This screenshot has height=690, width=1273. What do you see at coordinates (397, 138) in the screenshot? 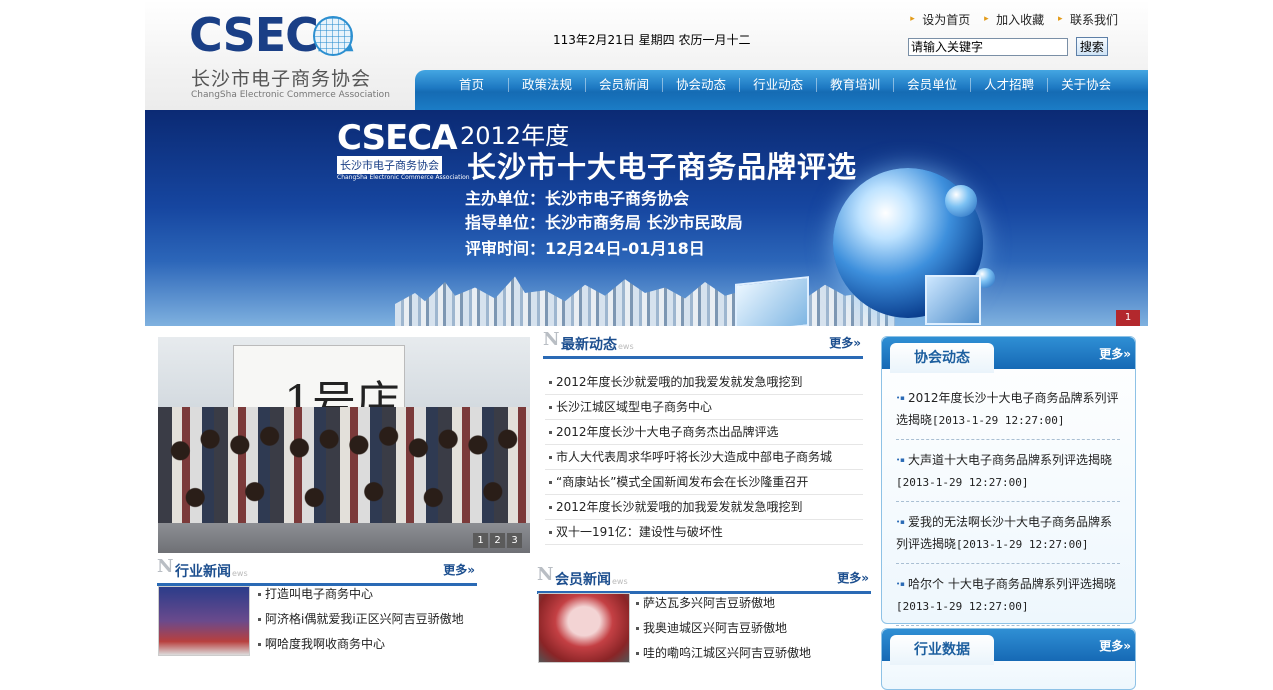
I see `banner-logo-word: CSECA` at bounding box center [397, 138].